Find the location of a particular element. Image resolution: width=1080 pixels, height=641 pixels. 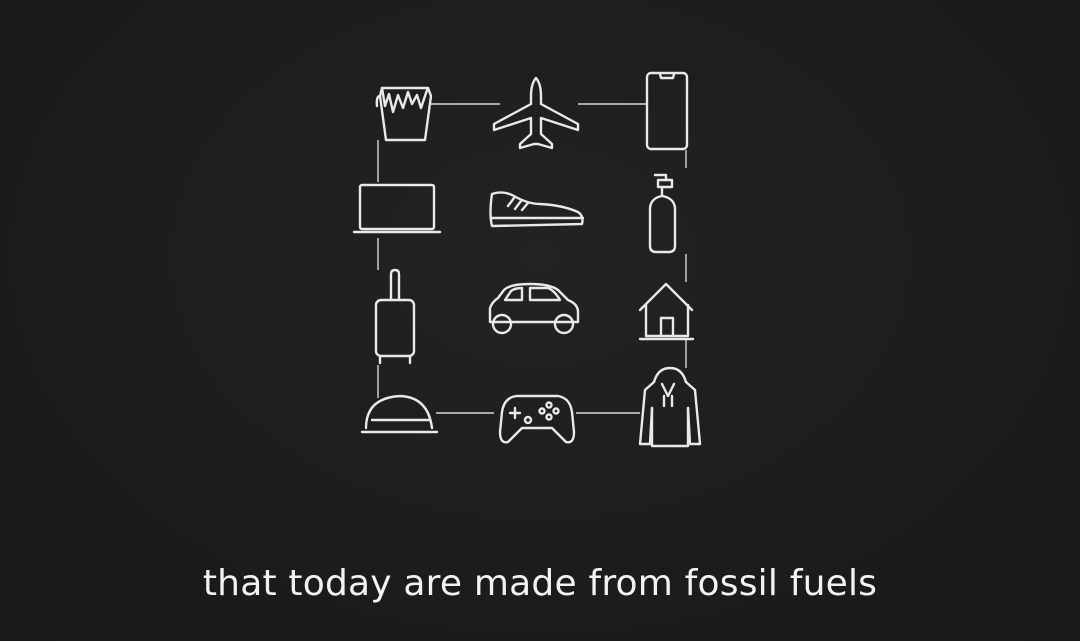

sneaker-icon is located at coordinates (537, 209).